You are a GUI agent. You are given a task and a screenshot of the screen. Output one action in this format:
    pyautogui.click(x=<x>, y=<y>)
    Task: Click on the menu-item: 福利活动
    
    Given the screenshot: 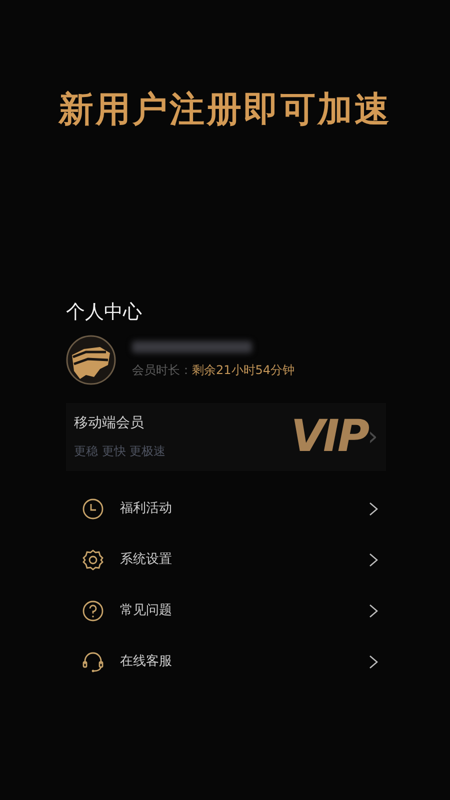 What is the action you would take?
    pyautogui.click(x=226, y=509)
    